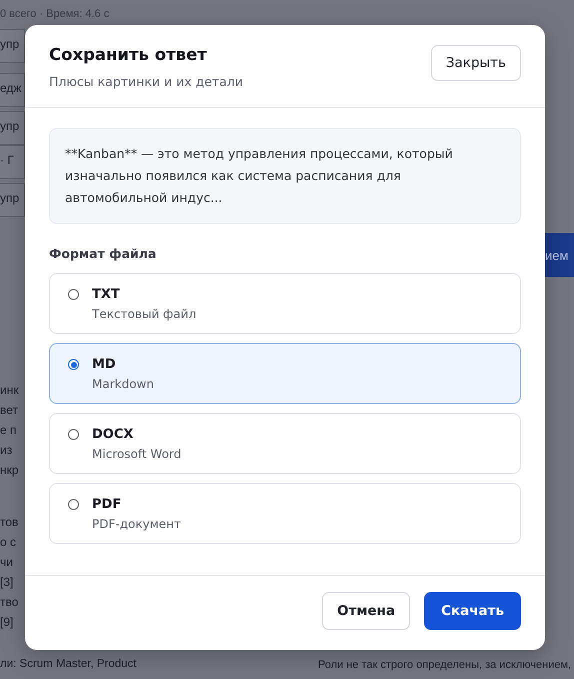  Describe the element at coordinates (445, 665) in the screenshot. I see `table-cell: Роли не так строго определены, за исключением,` at that location.